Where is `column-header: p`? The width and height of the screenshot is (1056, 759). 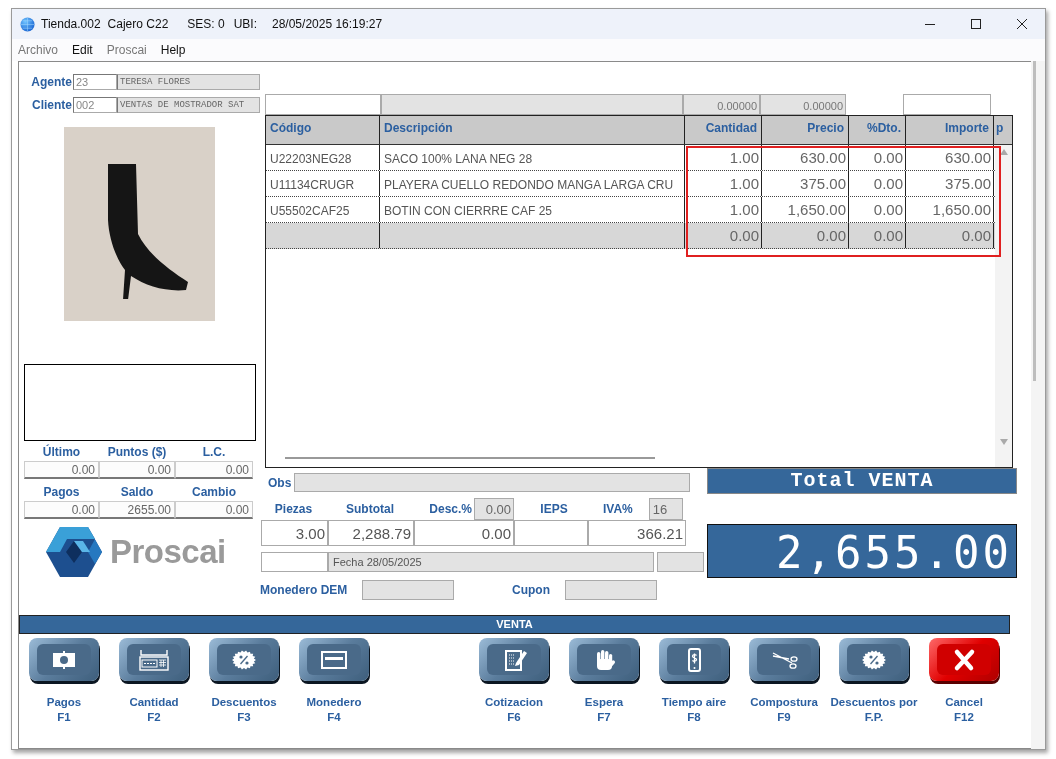 column-header: p is located at coordinates (1003, 130).